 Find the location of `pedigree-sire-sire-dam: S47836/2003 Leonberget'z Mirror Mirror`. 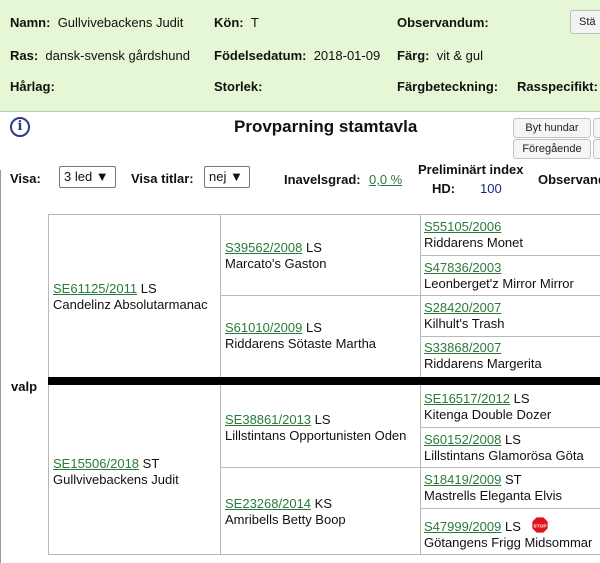

pedigree-sire-sire-dam: S47836/2003 Leonberget'z Mirror Mirror is located at coordinates (512, 276).